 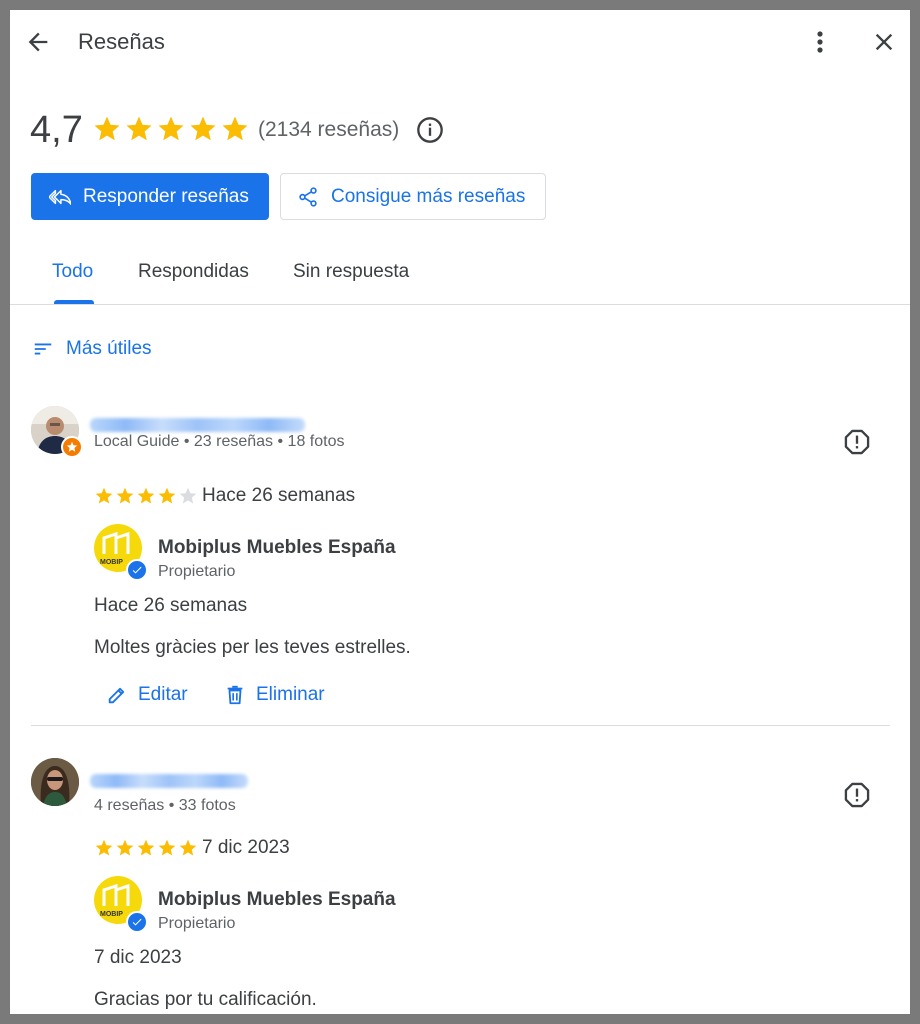 I want to click on star-badge-icon, so click(x=72, y=446).